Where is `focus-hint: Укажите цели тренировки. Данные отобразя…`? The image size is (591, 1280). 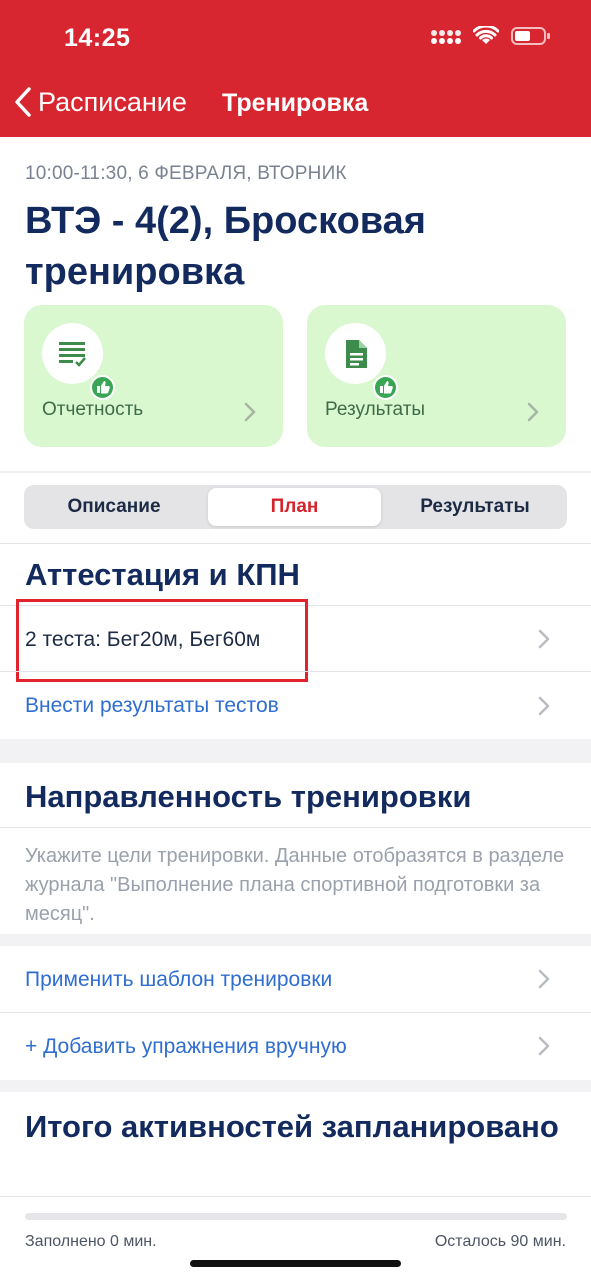
focus-hint: Укажите цели тренировки. Данные отобразя… is located at coordinates (295, 885).